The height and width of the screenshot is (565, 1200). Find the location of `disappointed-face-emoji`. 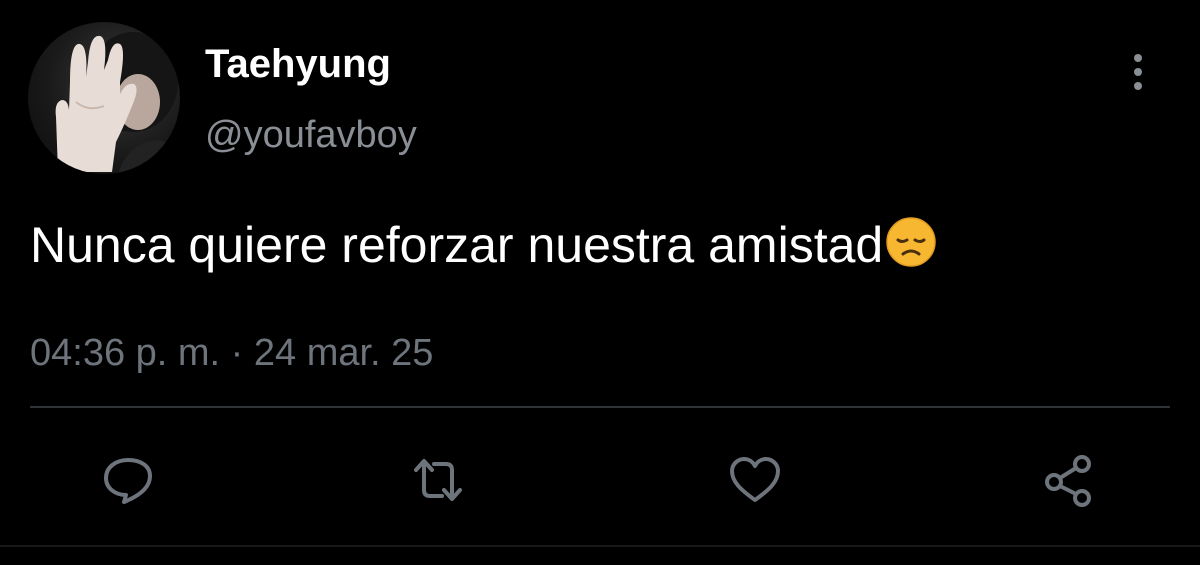

disappointed-face-emoji is located at coordinates (911, 242).